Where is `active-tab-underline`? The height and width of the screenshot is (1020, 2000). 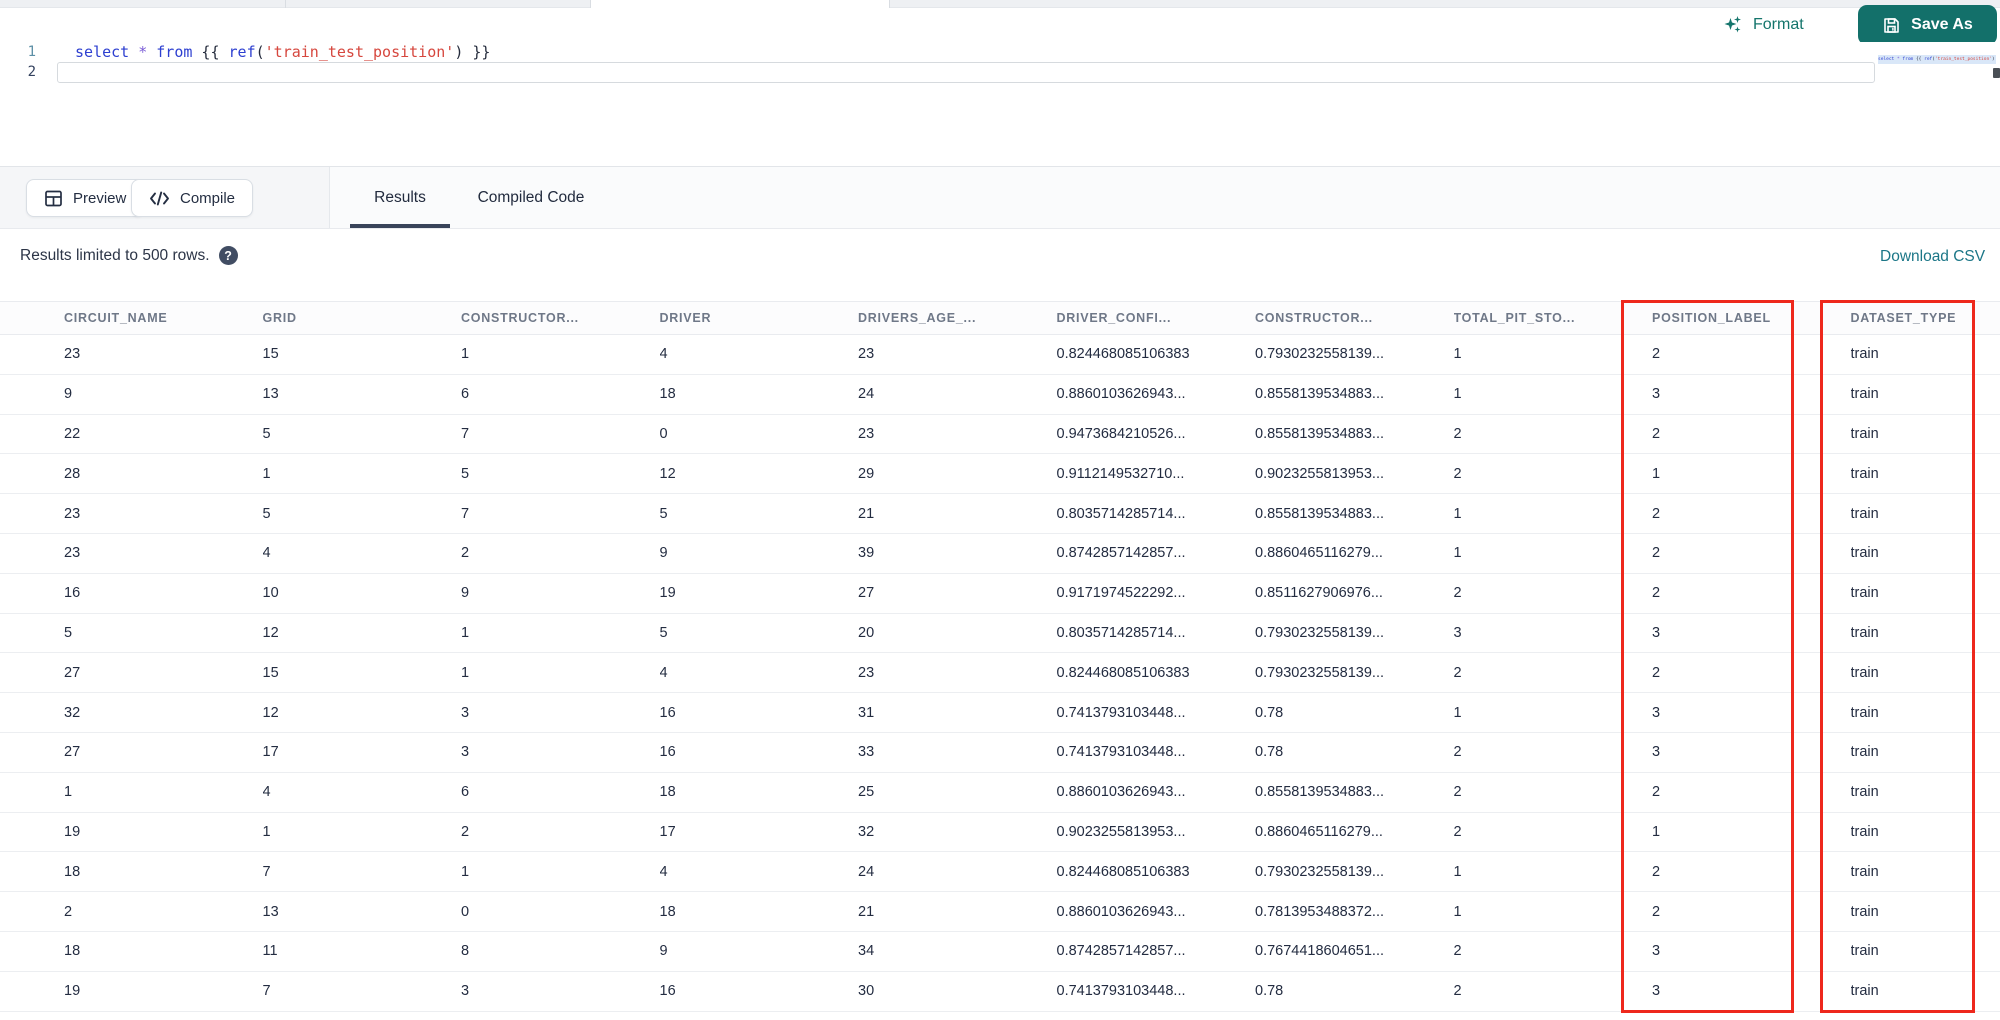
active-tab-underline is located at coordinates (400, 226).